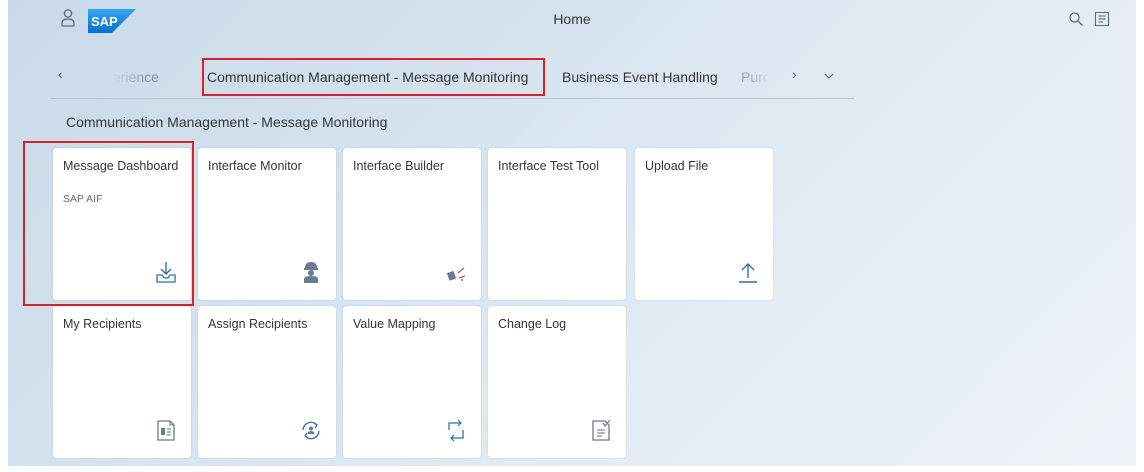 Image resolution: width=1144 pixels, height=472 pixels. I want to click on tile-interface-test-tool: Interface Test Tool, so click(557, 224).